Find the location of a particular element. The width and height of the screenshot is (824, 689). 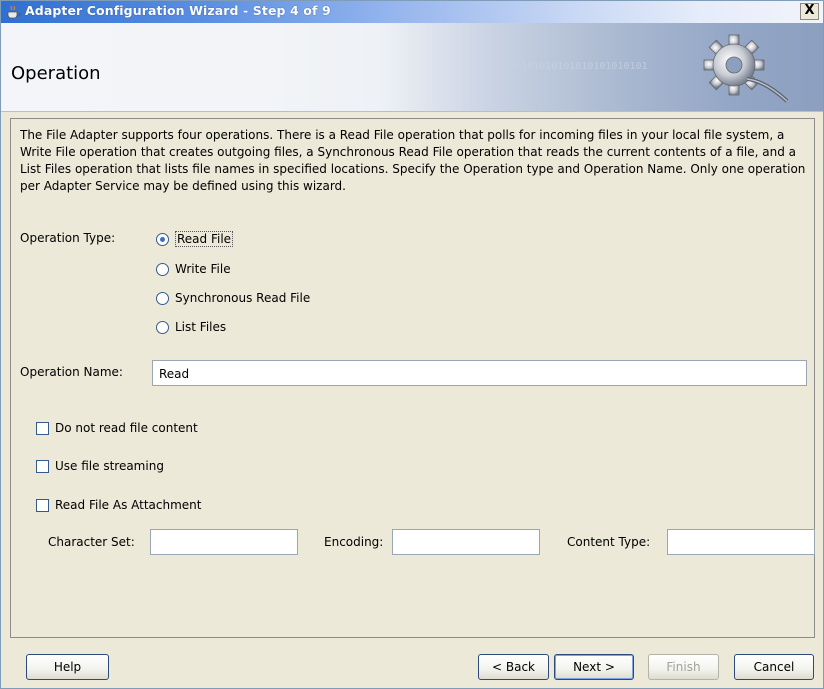

operation-name-input: Read is located at coordinates (479, 373).